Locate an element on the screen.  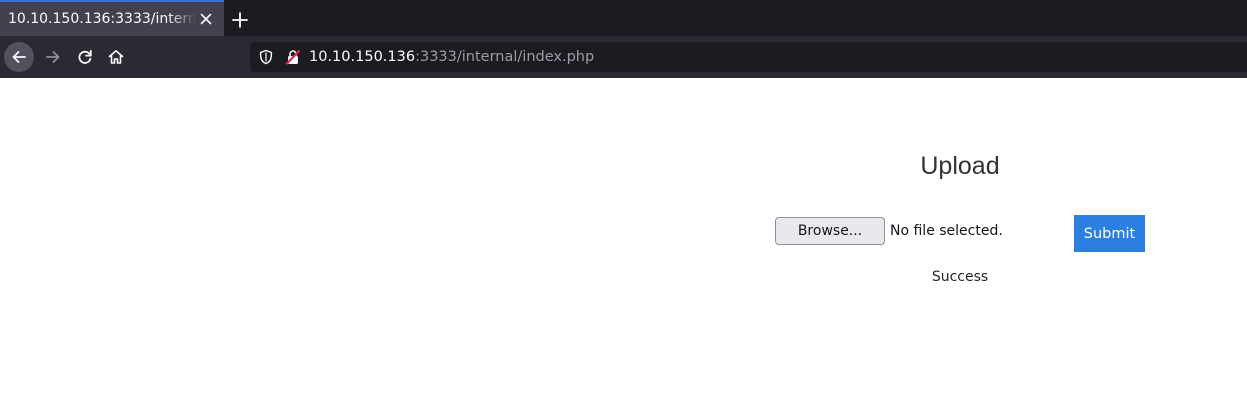
tab-strip: 10.10.150.136:3333/internal/index.php is located at coordinates (623, 18).